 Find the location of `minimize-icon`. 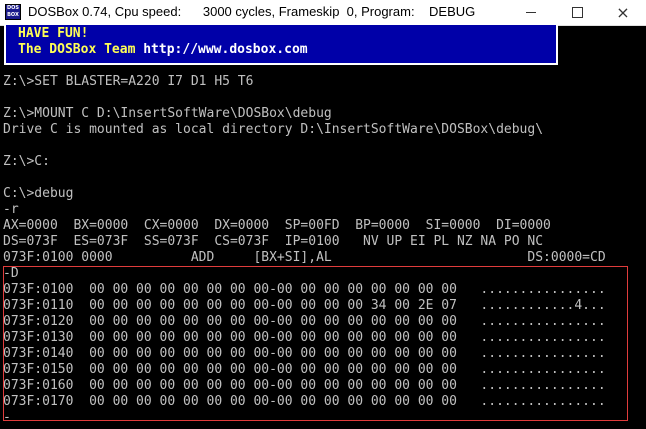

minimize-icon is located at coordinates (531, 12).